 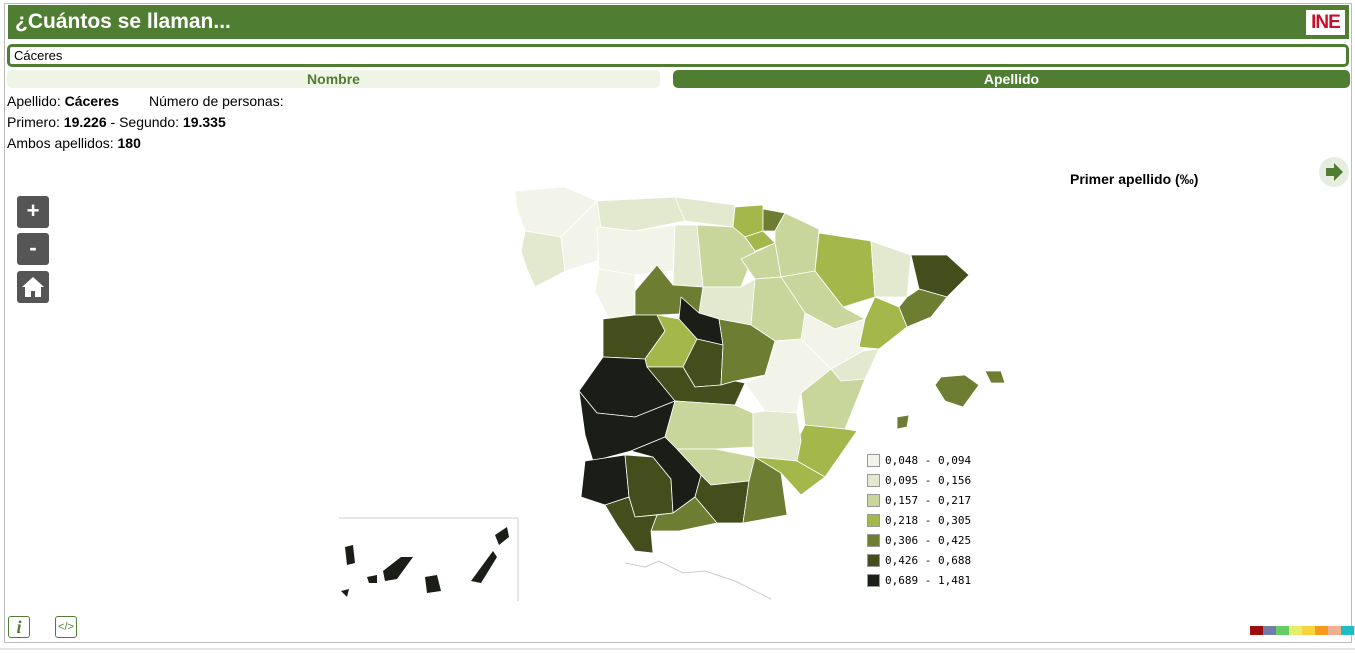 I want to click on segundo-value: 19.335, so click(x=204, y=122).